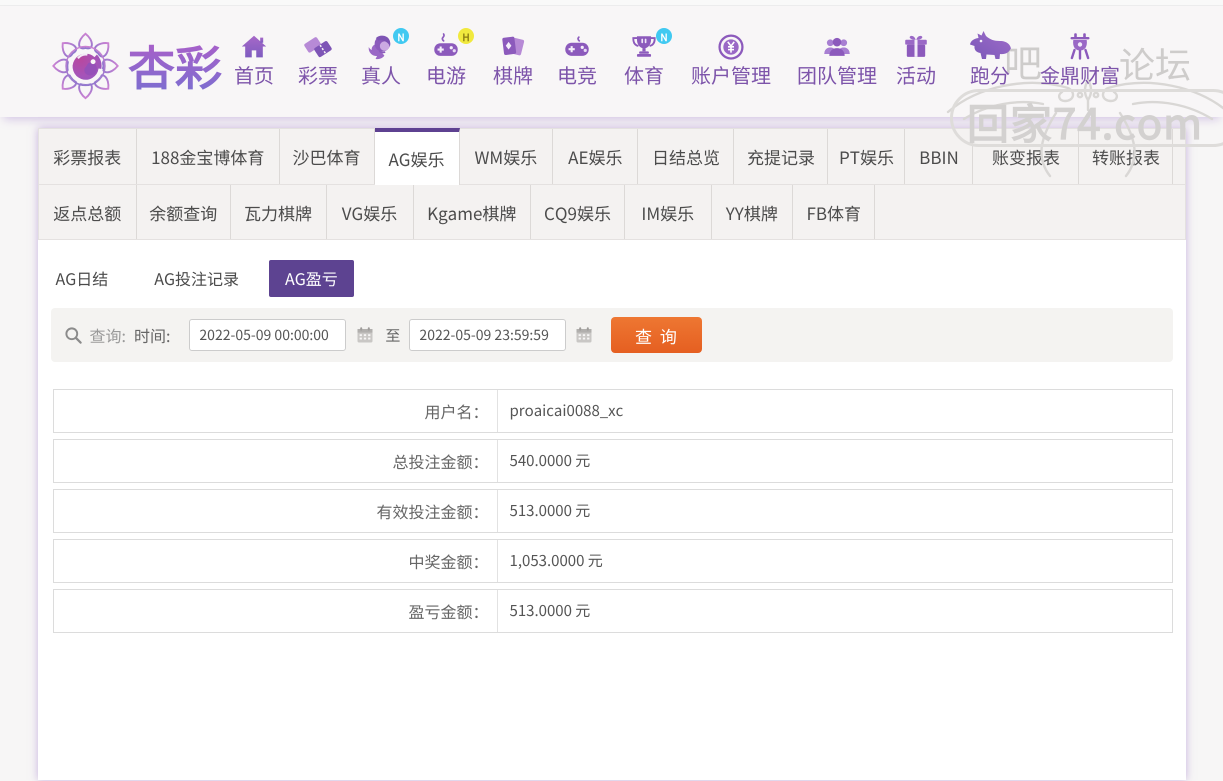 The height and width of the screenshot is (781, 1223). I want to click on tab-row1-4: WM娱乐, so click(507, 156).